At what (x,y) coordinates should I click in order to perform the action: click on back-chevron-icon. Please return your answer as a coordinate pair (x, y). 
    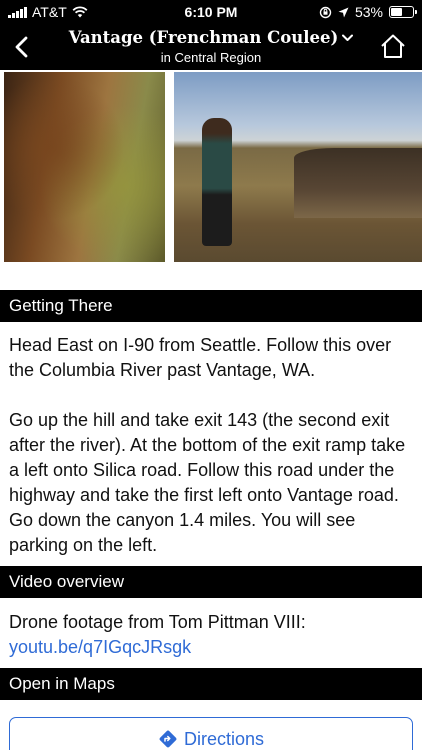
    Looking at the image, I should click on (21, 47).